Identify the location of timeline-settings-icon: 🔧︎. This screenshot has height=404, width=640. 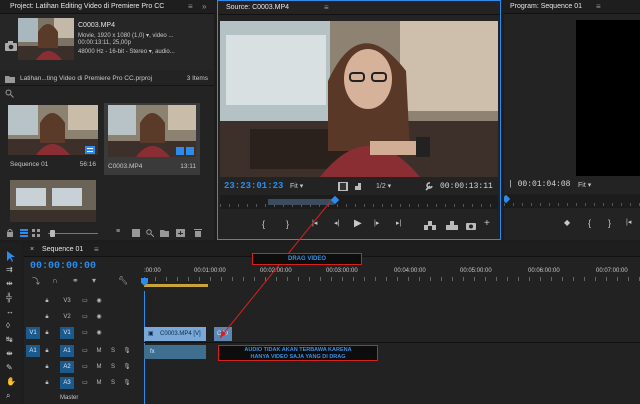
(123, 280).